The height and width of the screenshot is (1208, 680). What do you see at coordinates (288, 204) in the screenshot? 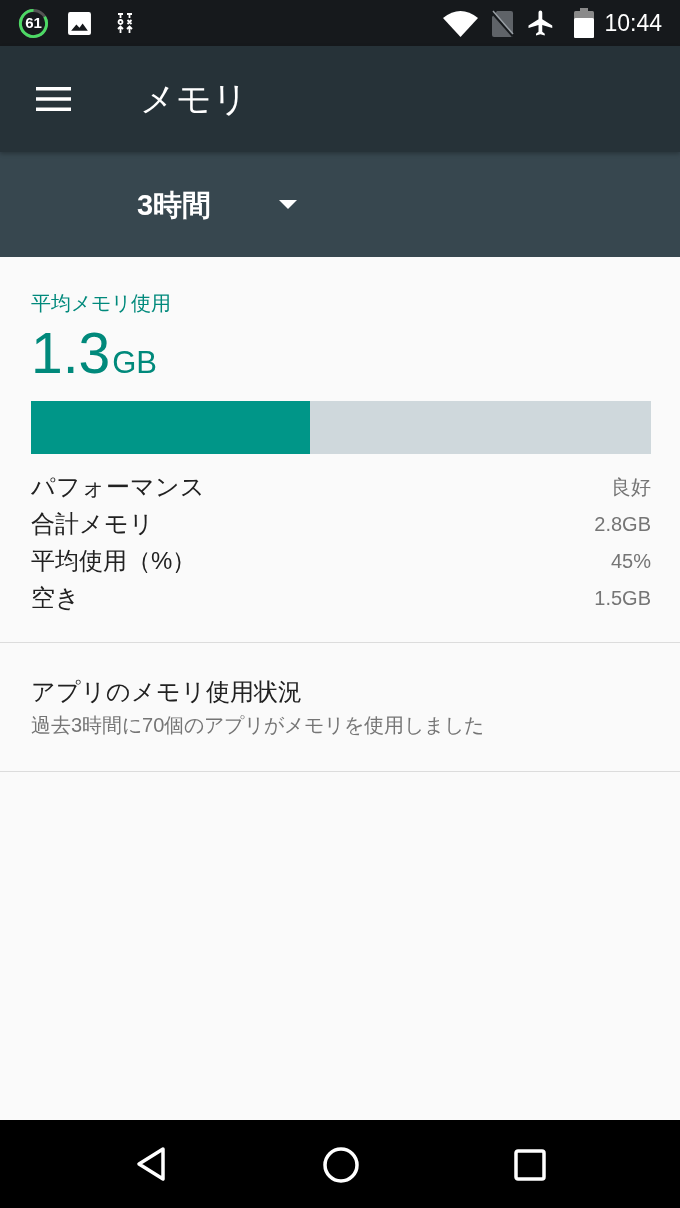
I see `caret-icon` at bounding box center [288, 204].